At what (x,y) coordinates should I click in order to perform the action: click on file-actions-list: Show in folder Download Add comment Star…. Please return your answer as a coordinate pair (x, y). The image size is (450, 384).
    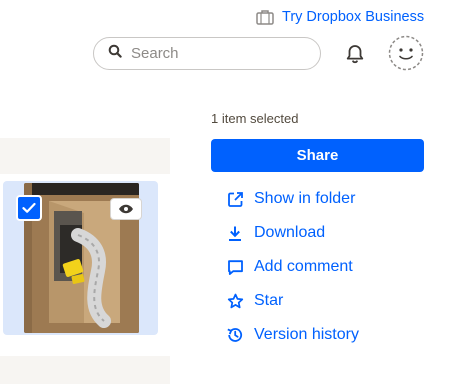
    Looking at the image, I should click on (292, 267).